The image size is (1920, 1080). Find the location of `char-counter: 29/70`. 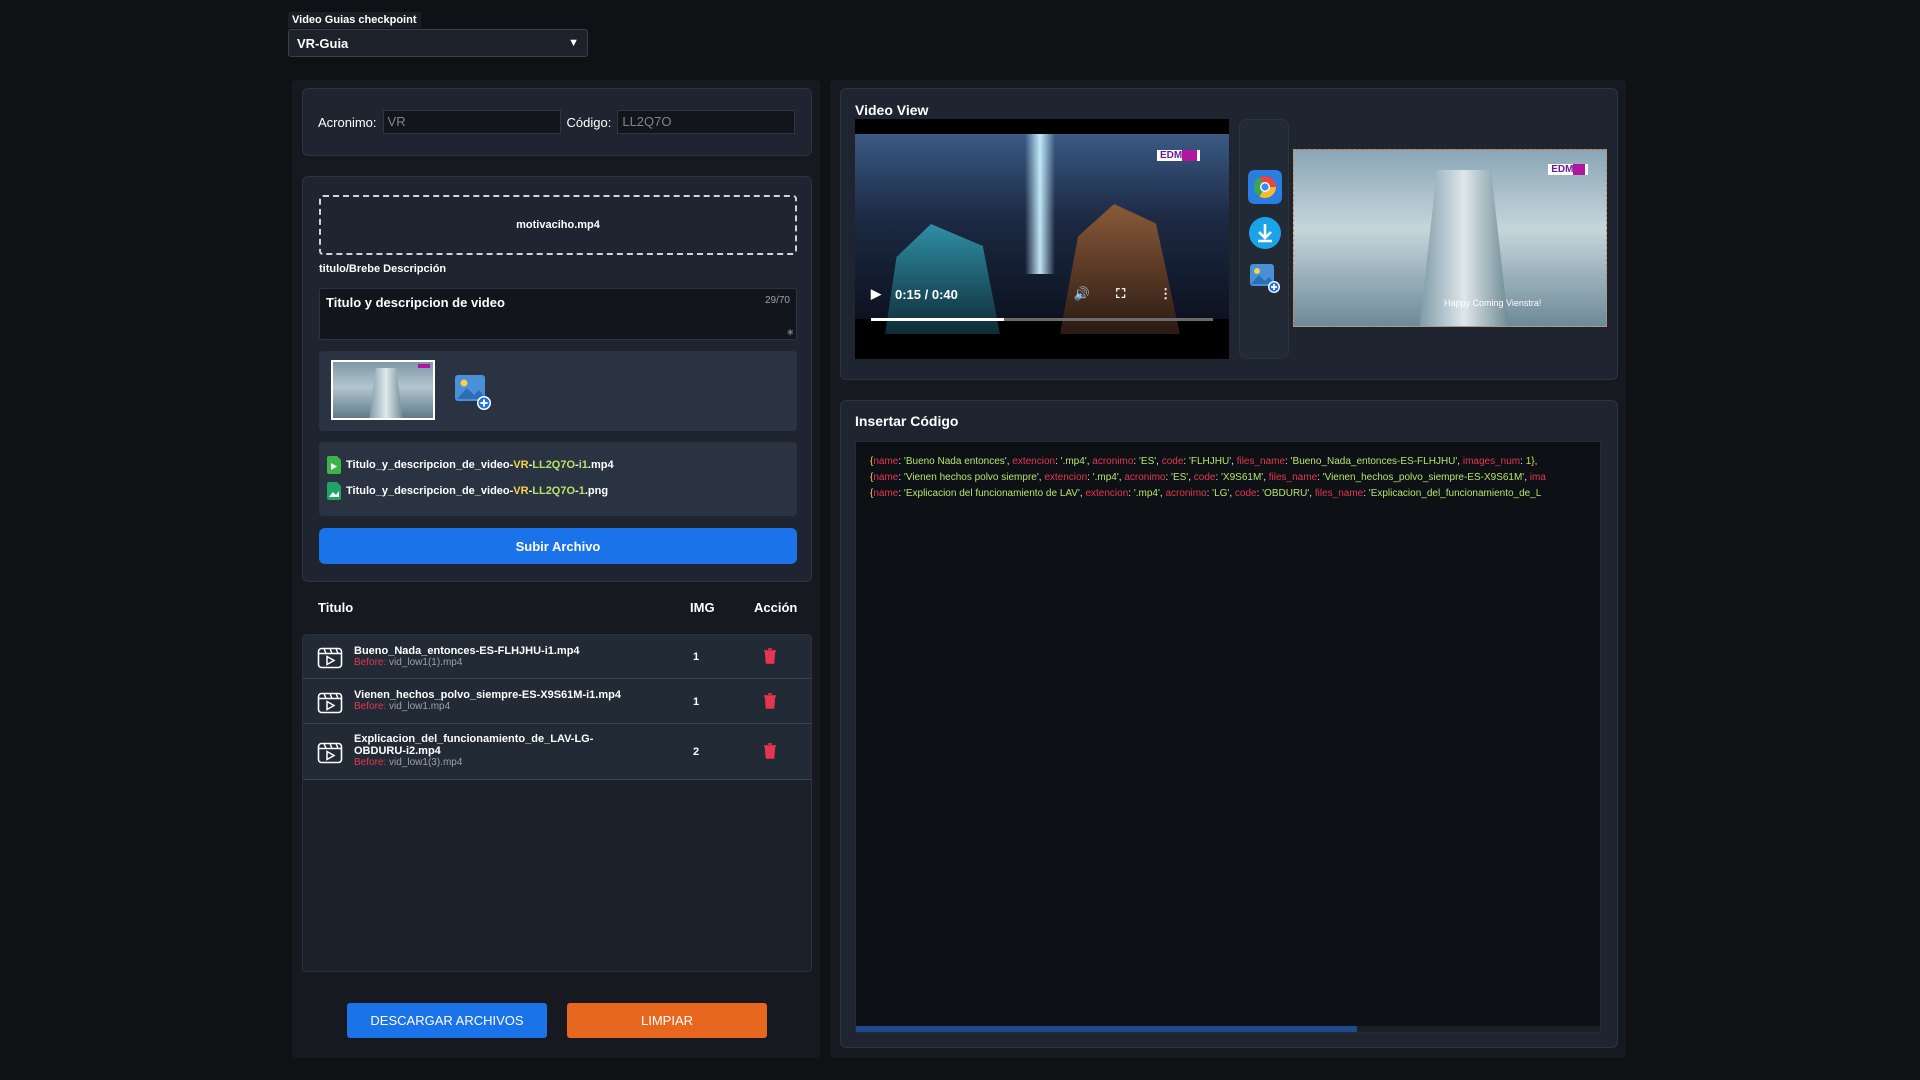

char-counter: 29/70 is located at coordinates (777, 300).